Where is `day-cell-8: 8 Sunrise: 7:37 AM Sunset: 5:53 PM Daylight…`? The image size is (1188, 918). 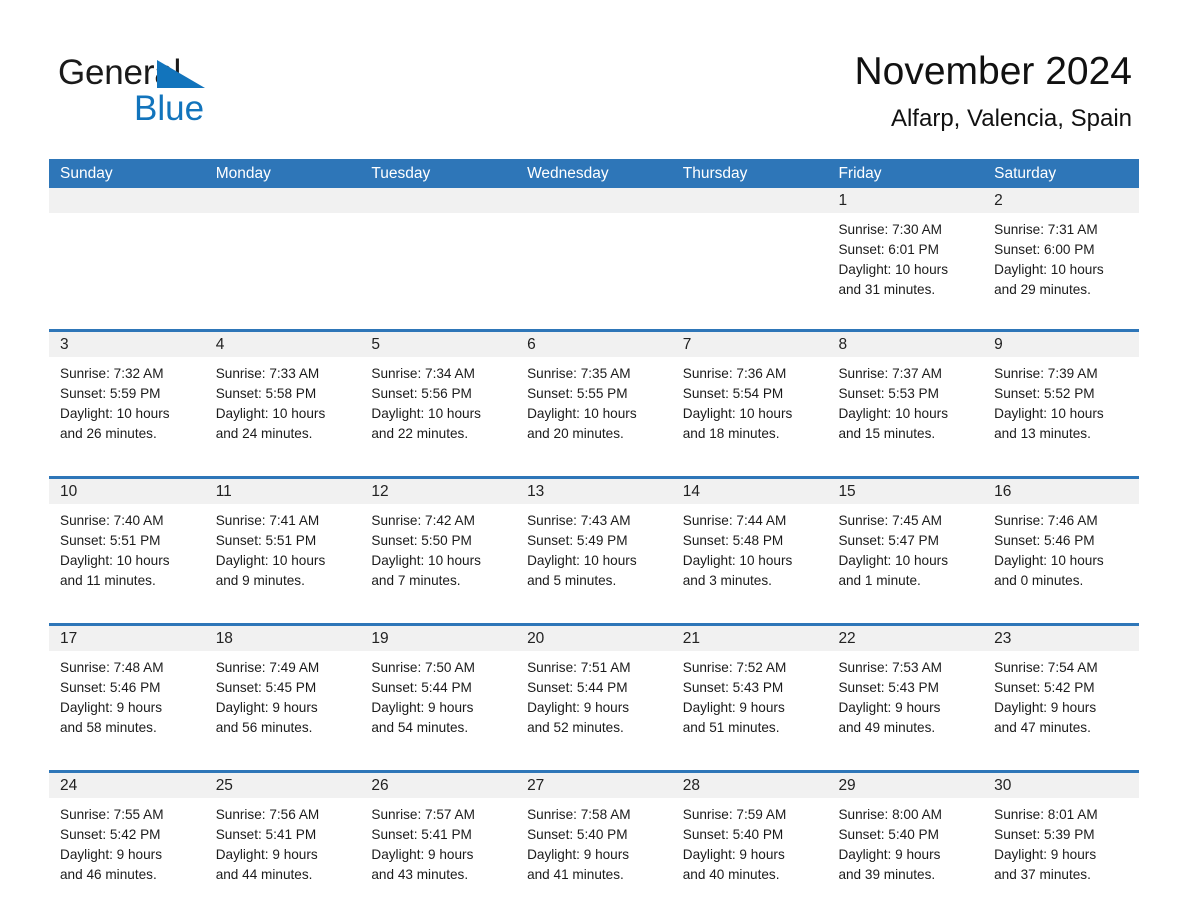
day-cell-8: 8 Sunrise: 7:37 AM Sunset: 5:53 PM Daylight… is located at coordinates (905, 400).